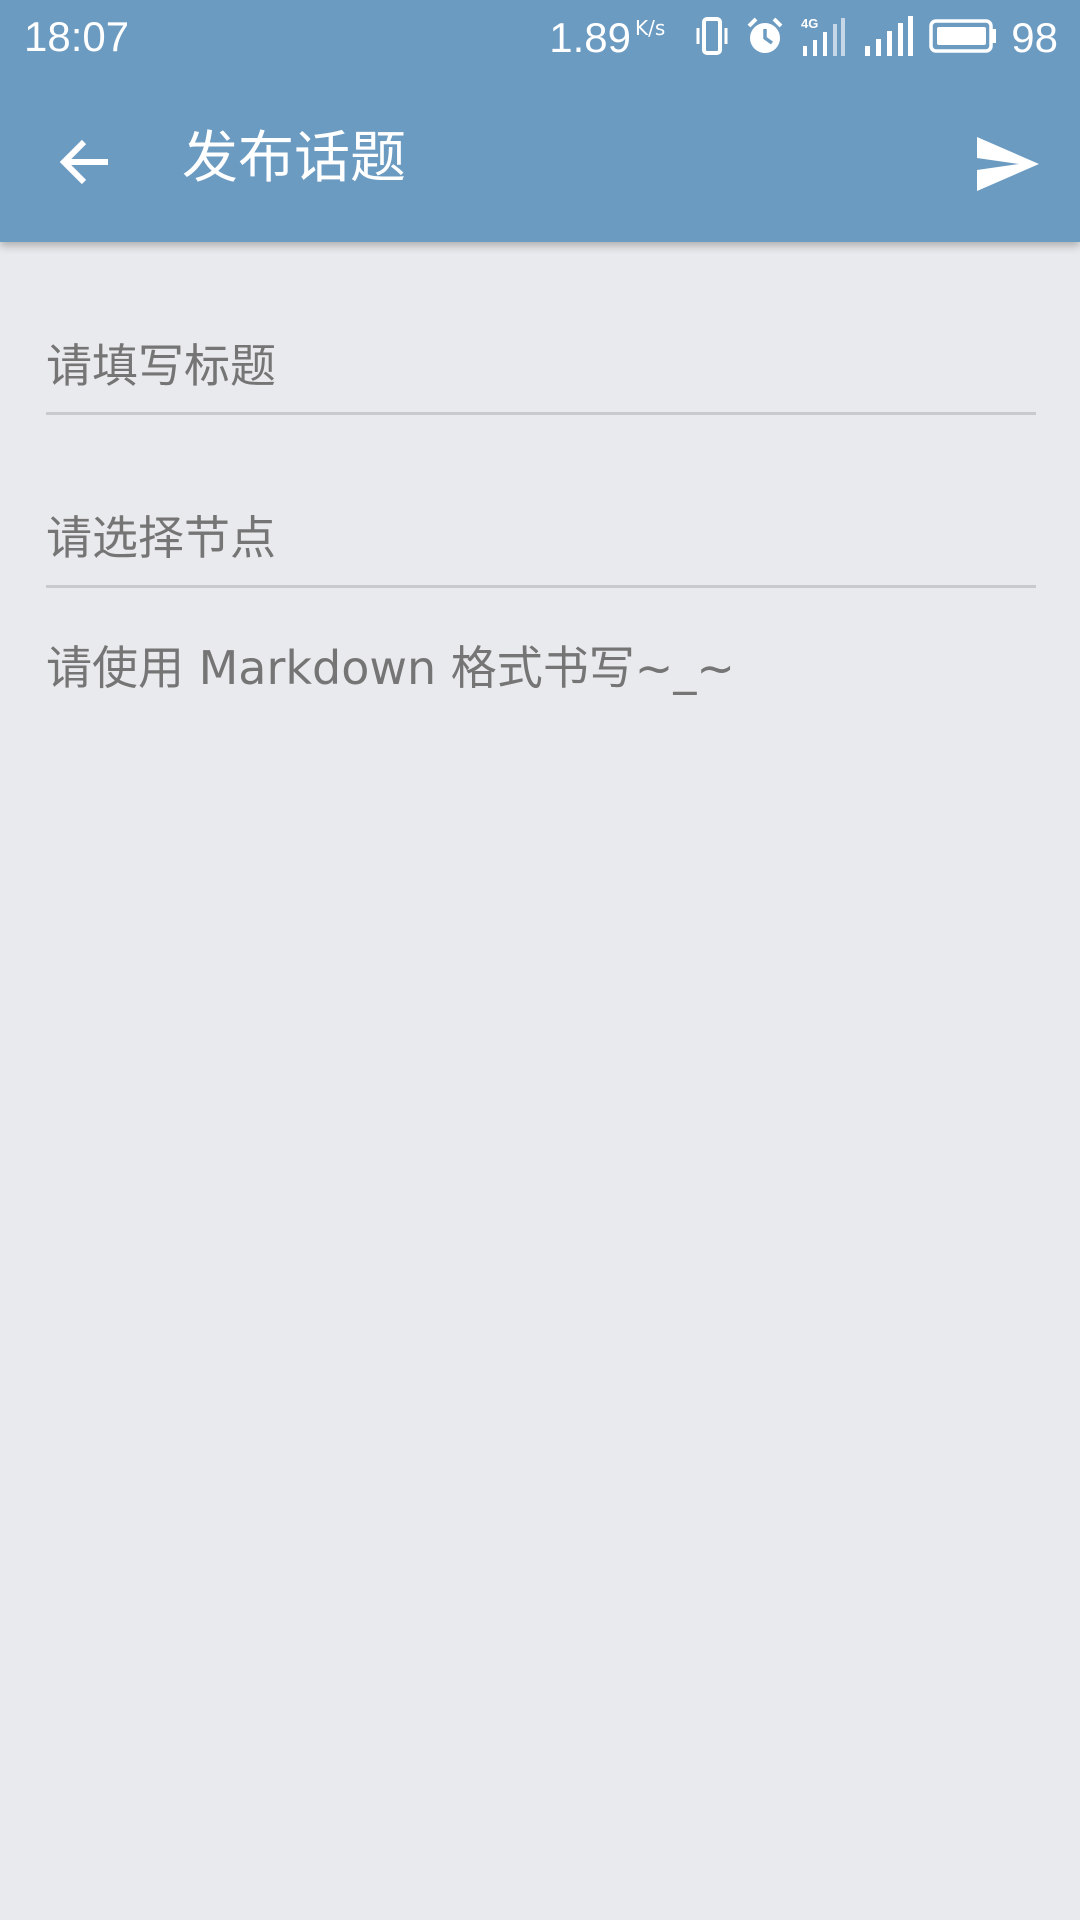 The height and width of the screenshot is (1920, 1080). I want to click on back-button, so click(84, 162).